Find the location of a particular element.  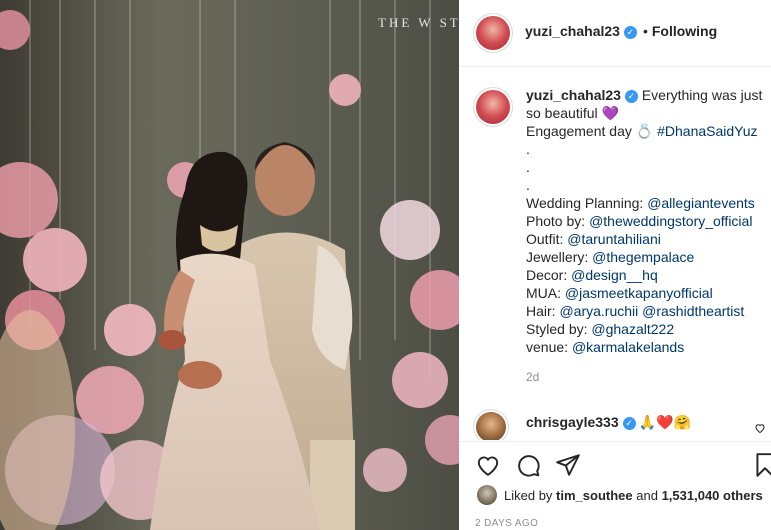

caption-timestamp: 2d is located at coordinates (646, 377).